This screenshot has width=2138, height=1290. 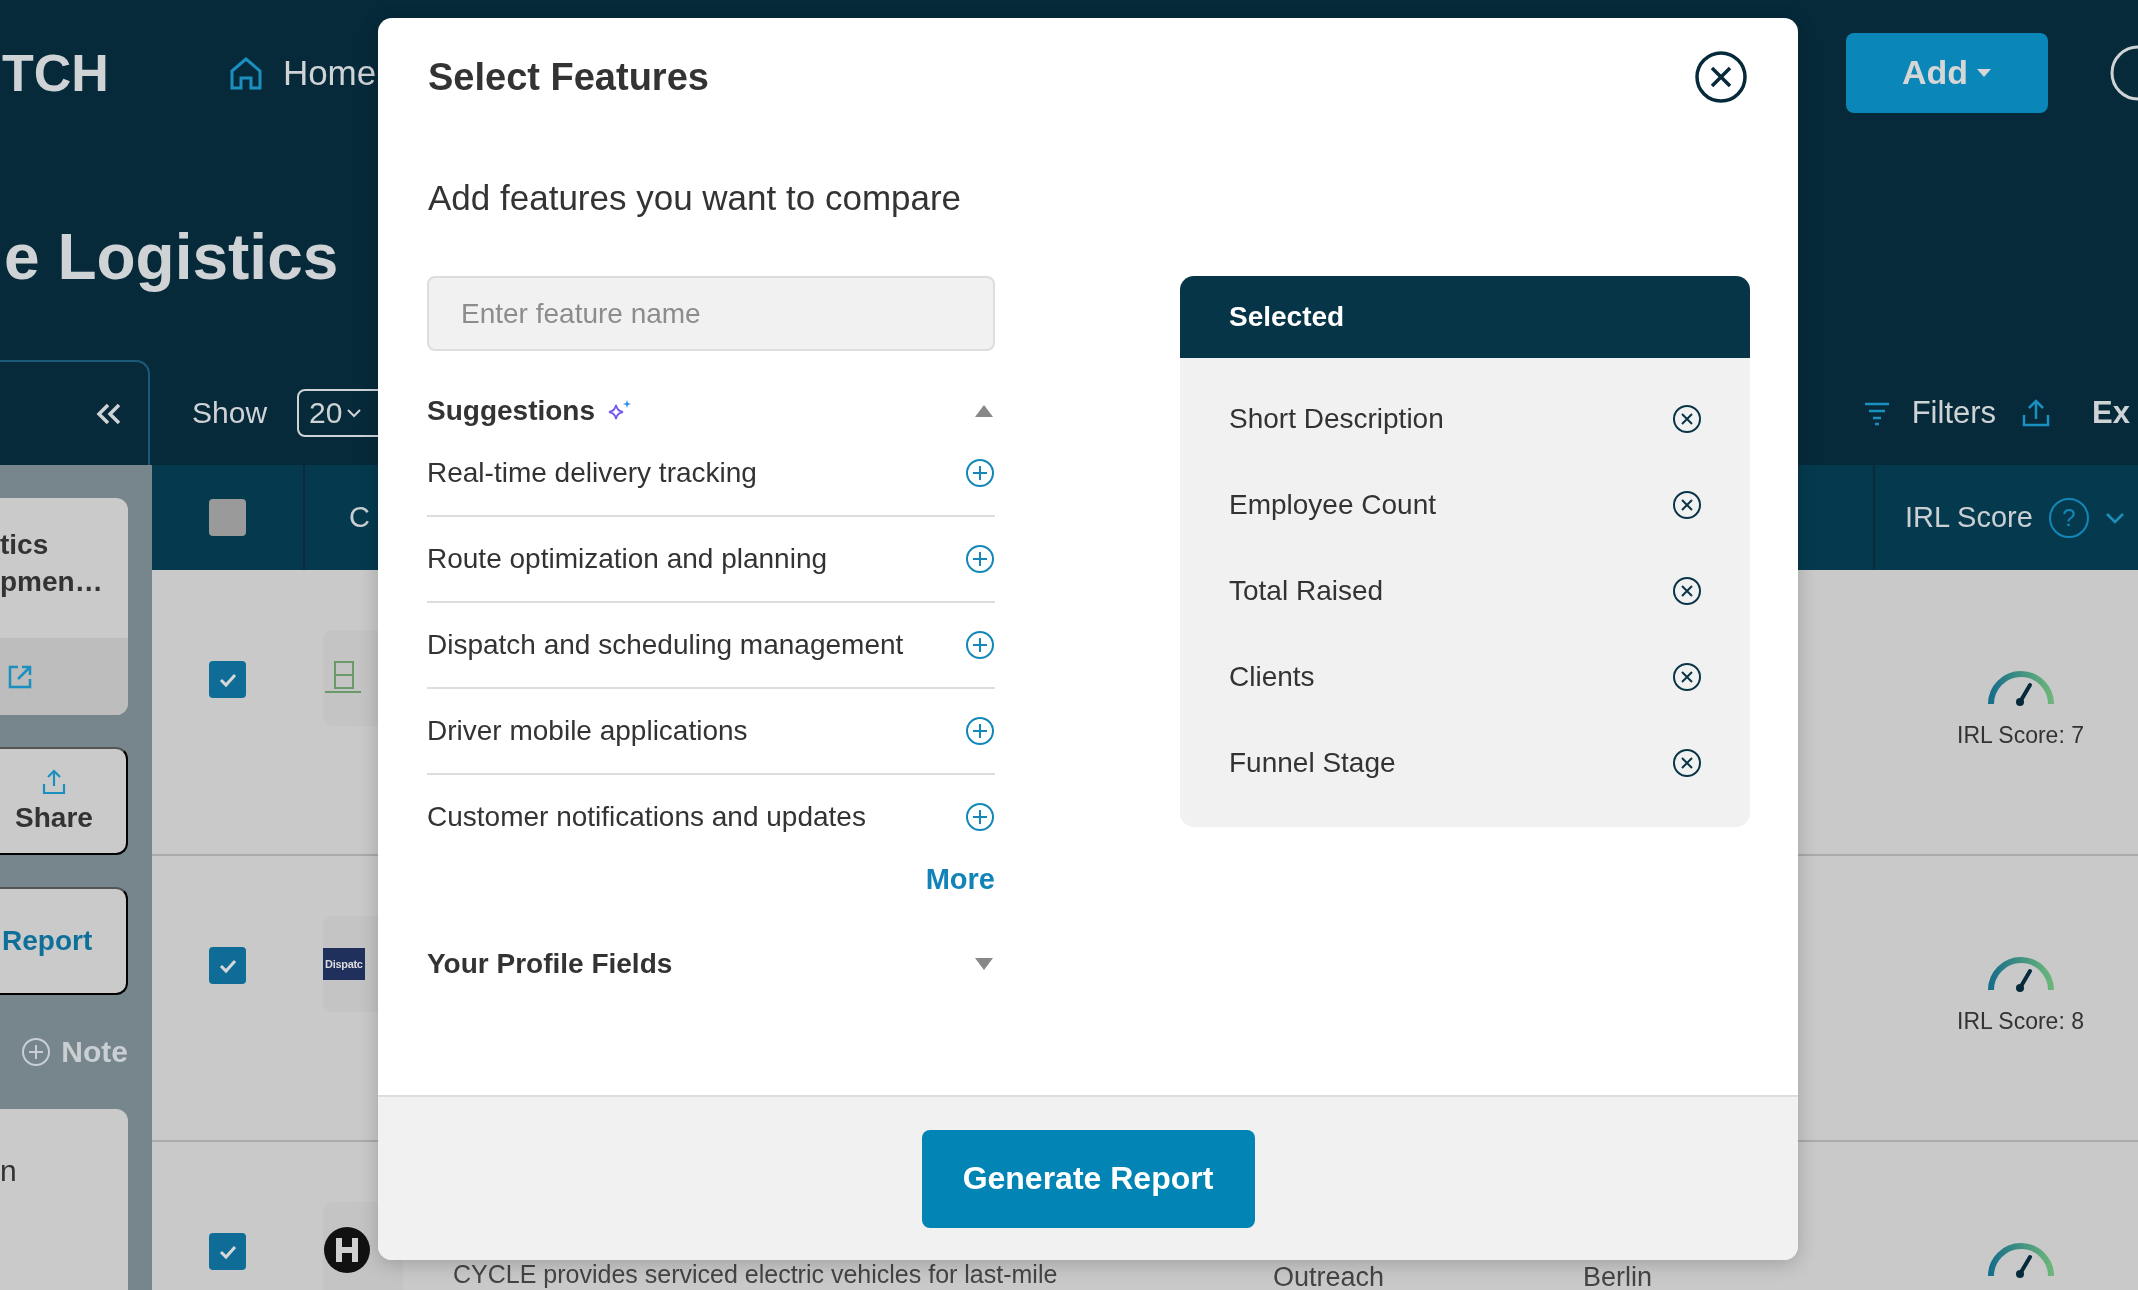 I want to click on panel-title: Selected, so click(x=1287, y=317).